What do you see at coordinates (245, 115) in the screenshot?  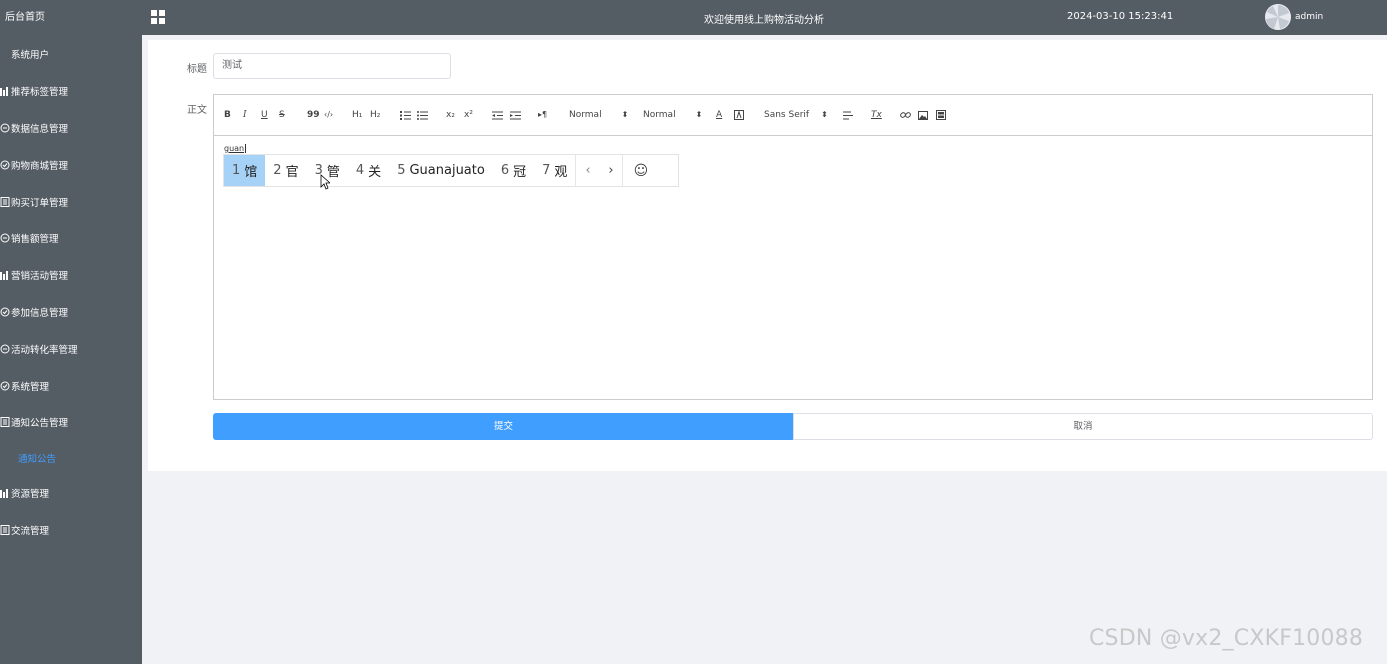 I see `italic-button: I` at bounding box center [245, 115].